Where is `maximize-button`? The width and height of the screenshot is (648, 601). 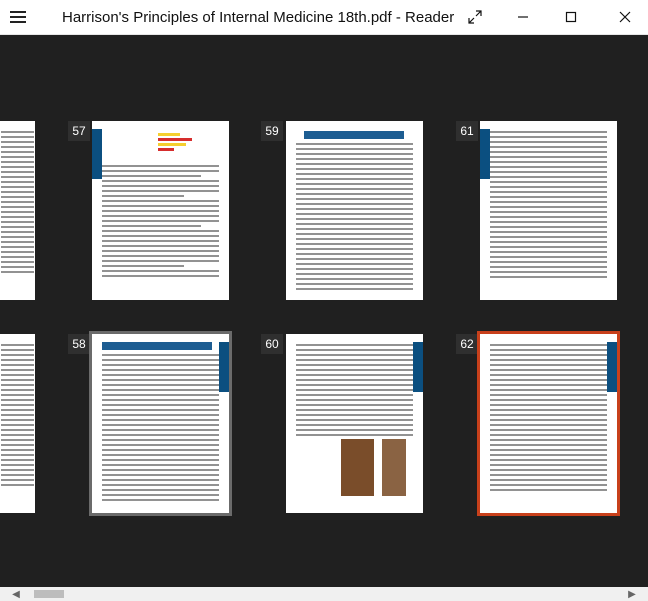 maximize-button is located at coordinates (571, 17).